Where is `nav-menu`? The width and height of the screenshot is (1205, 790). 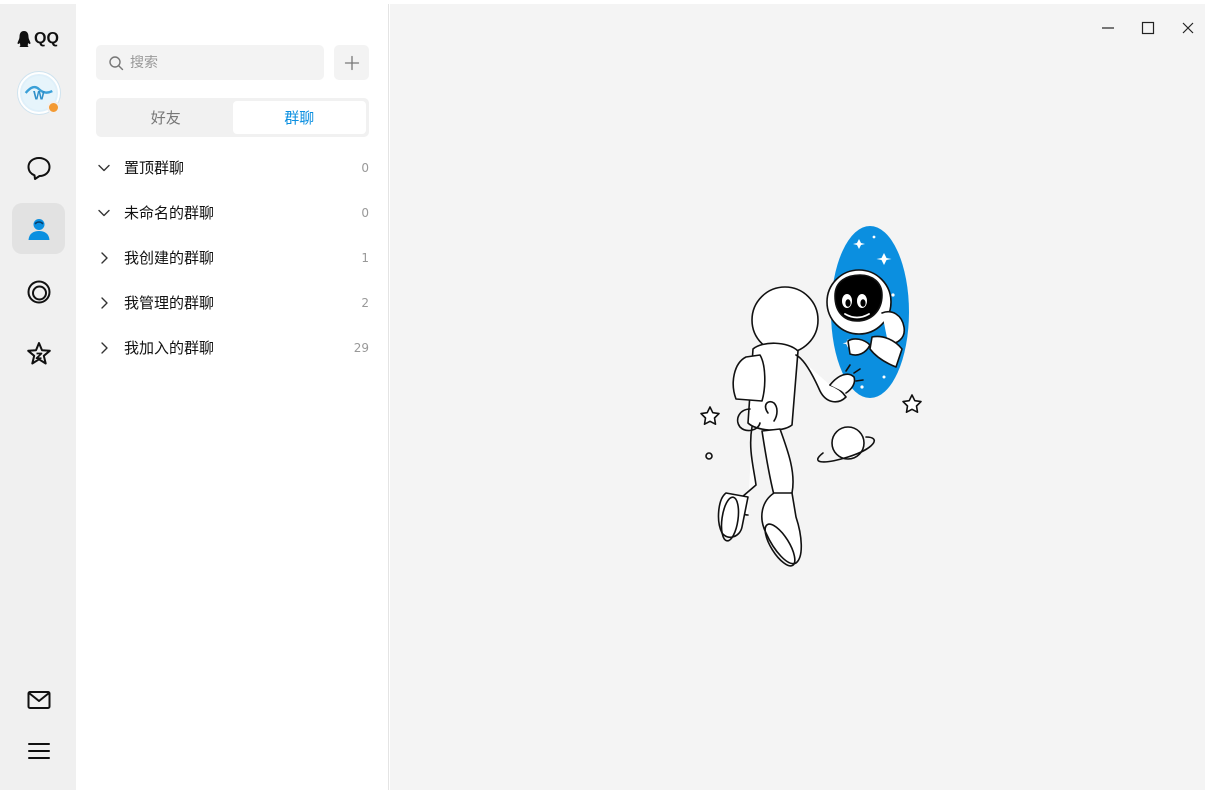 nav-menu is located at coordinates (38, 750).